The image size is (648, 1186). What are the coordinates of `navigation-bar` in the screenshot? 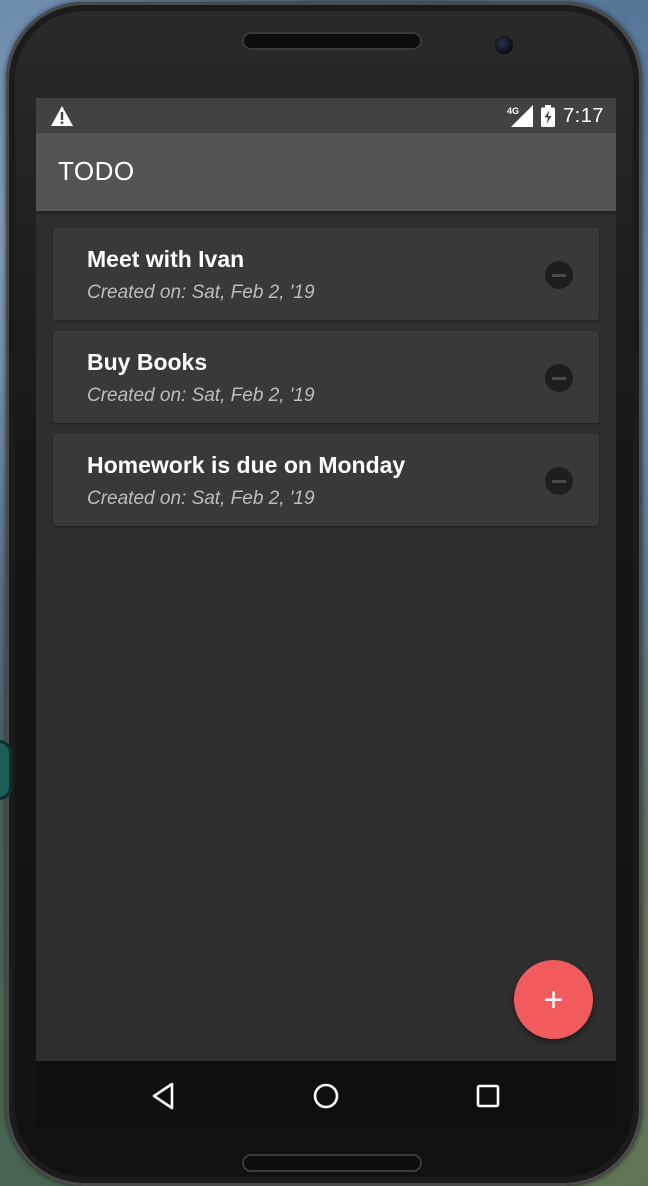 It's located at (326, 1095).